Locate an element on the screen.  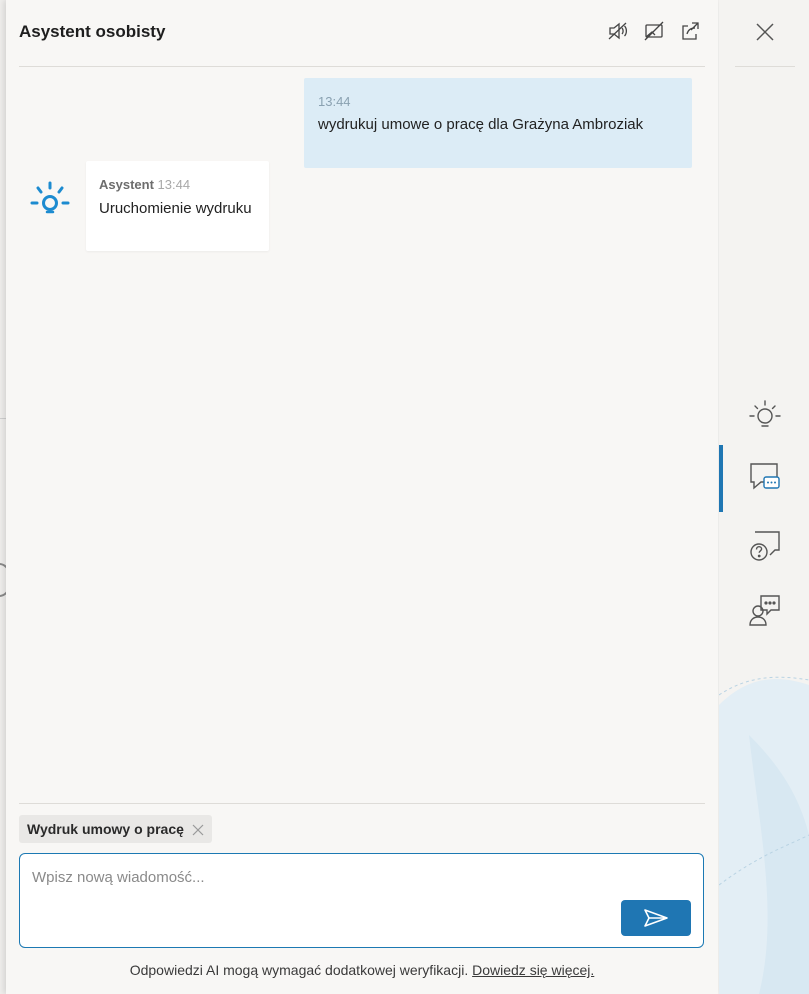
send-button is located at coordinates (656, 918).